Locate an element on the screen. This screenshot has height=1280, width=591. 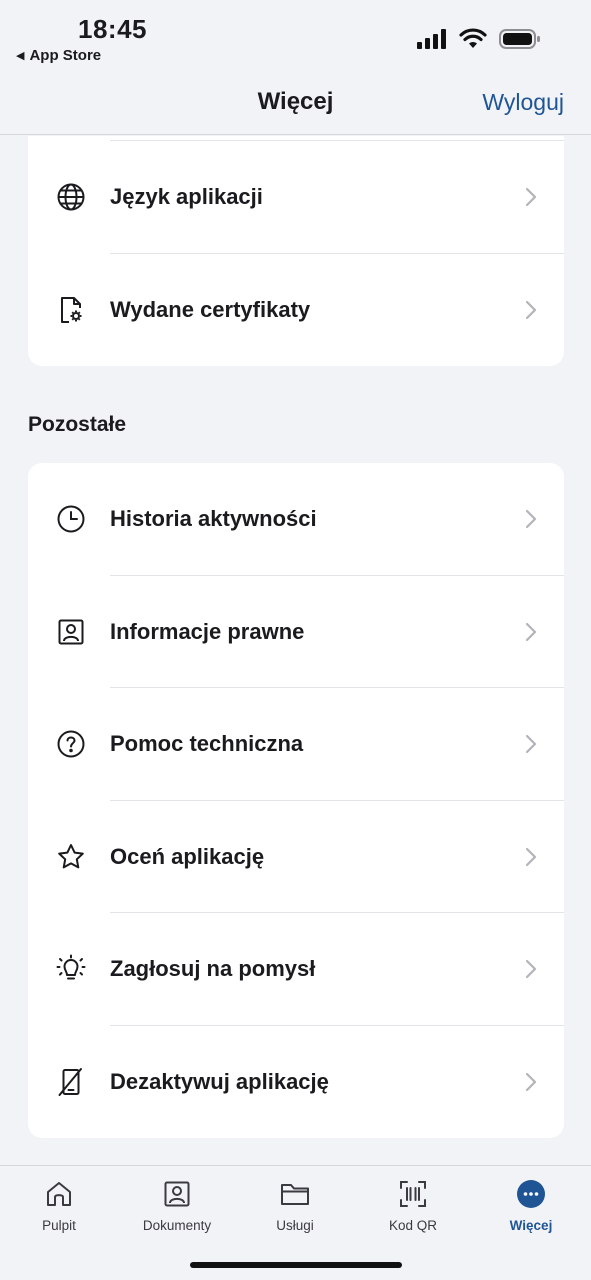
menu-item-label: Informacje prawne is located at coordinates (207, 631).